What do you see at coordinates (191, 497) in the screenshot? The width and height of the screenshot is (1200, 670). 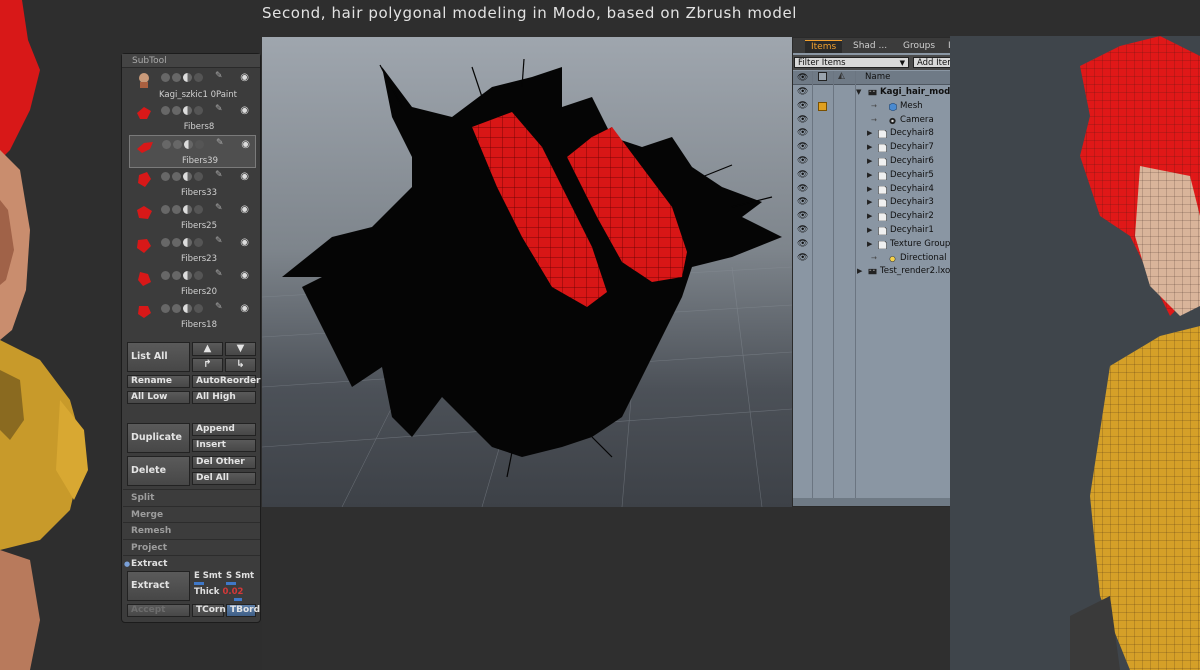 I see `split-section: Split` at bounding box center [191, 497].